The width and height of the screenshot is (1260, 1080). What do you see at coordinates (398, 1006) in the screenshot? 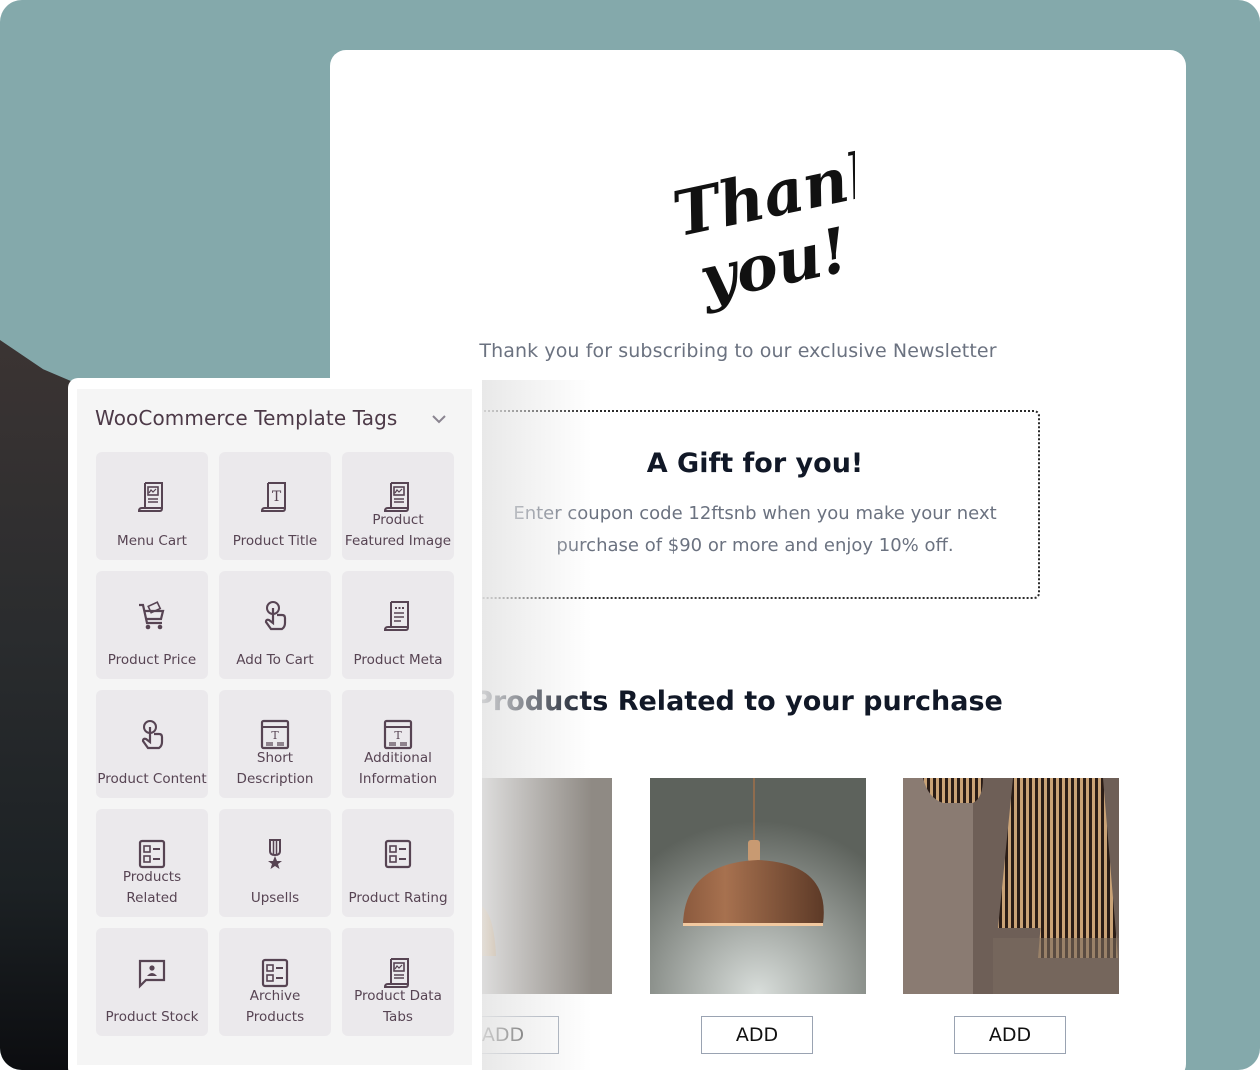
I see `tag-tile-label: Product Data Tabs` at bounding box center [398, 1006].